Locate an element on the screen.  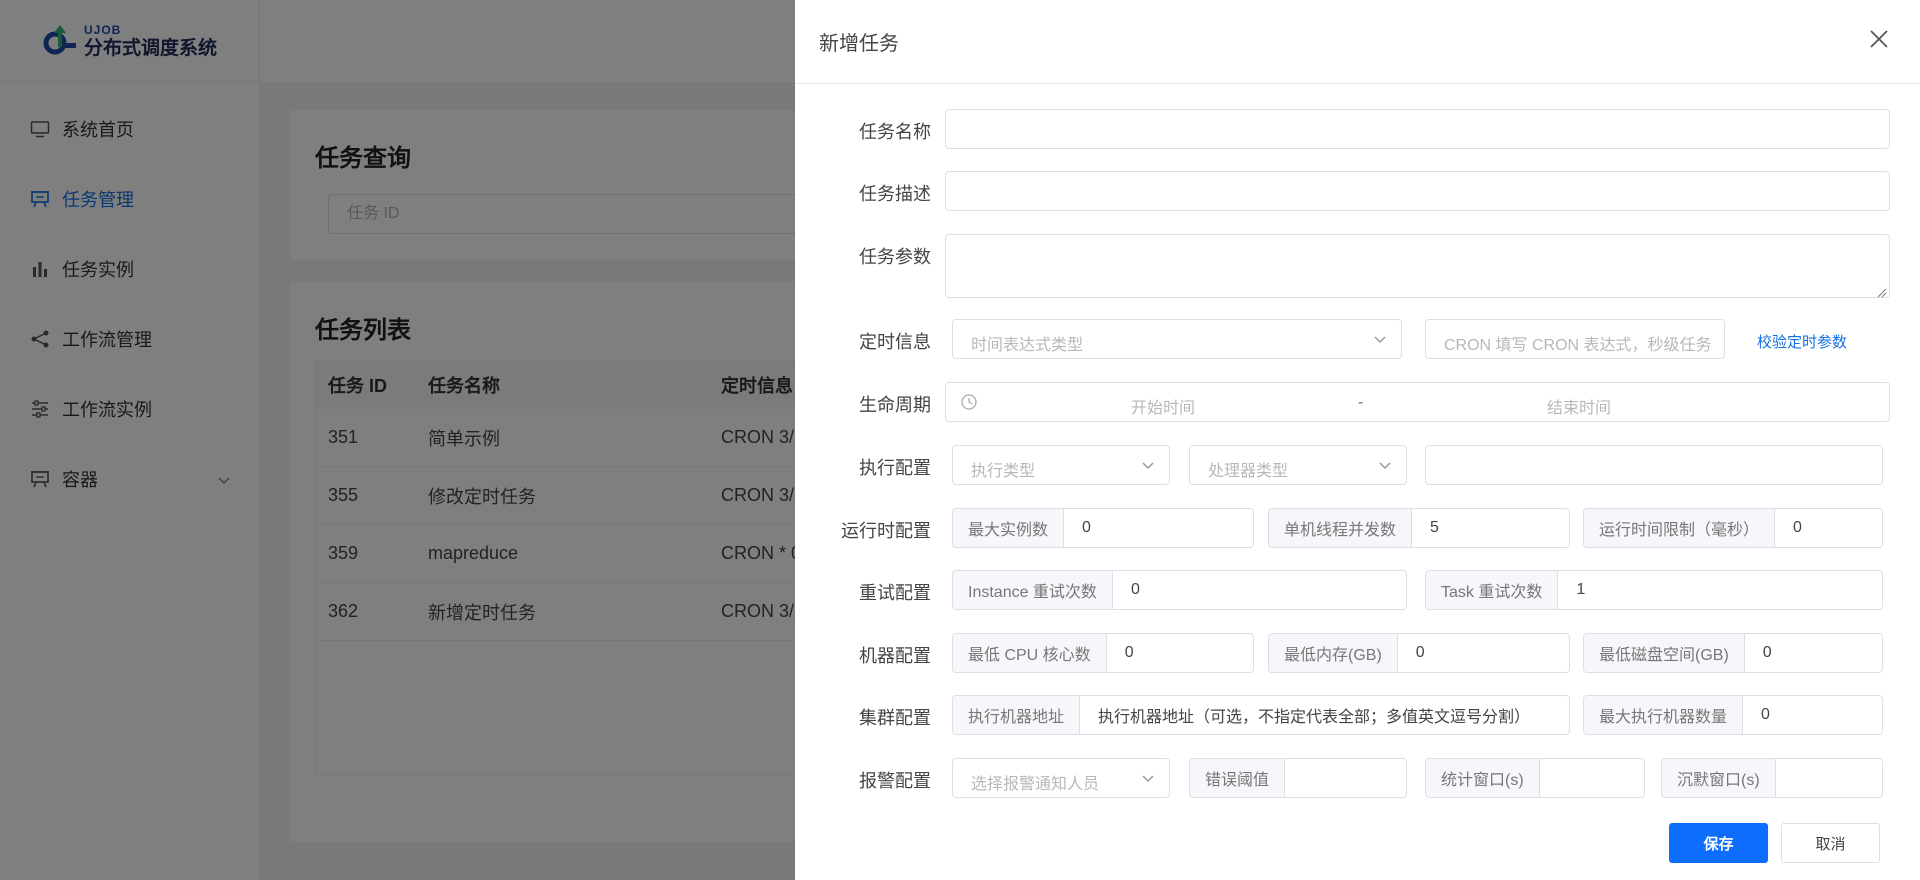
field-prefix: 错误阈值 is located at coordinates (1238, 778).